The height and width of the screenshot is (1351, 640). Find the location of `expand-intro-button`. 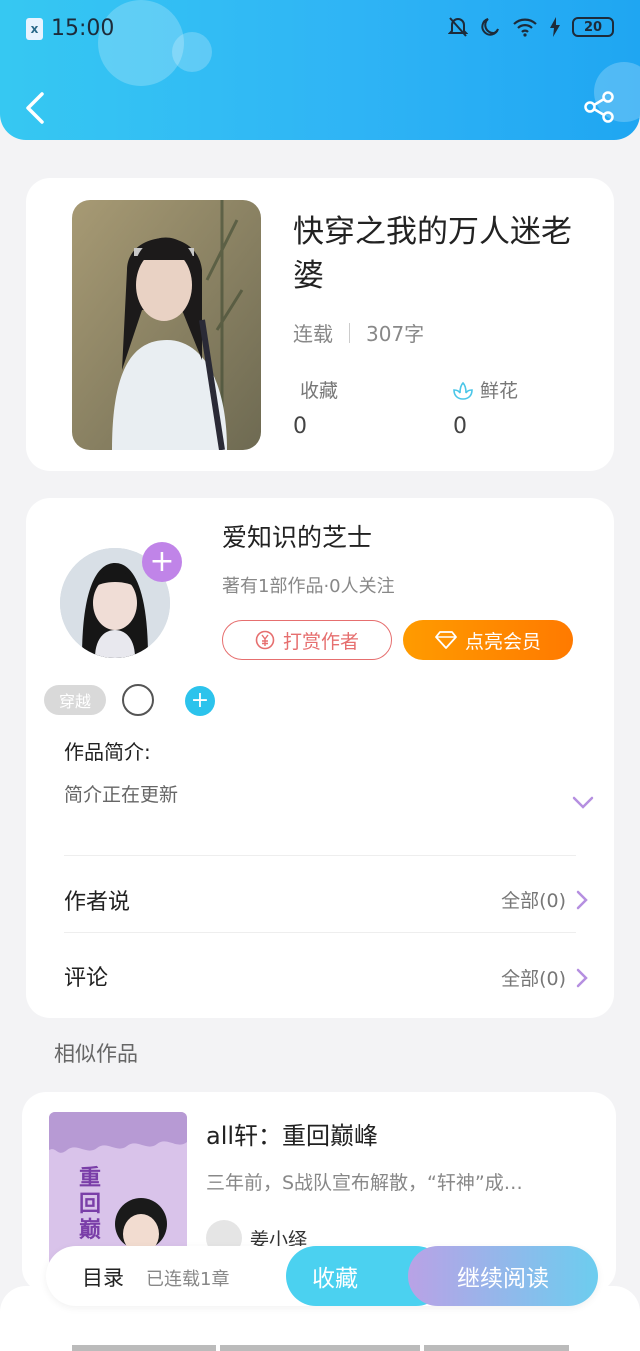

expand-intro-button is located at coordinates (583, 802).